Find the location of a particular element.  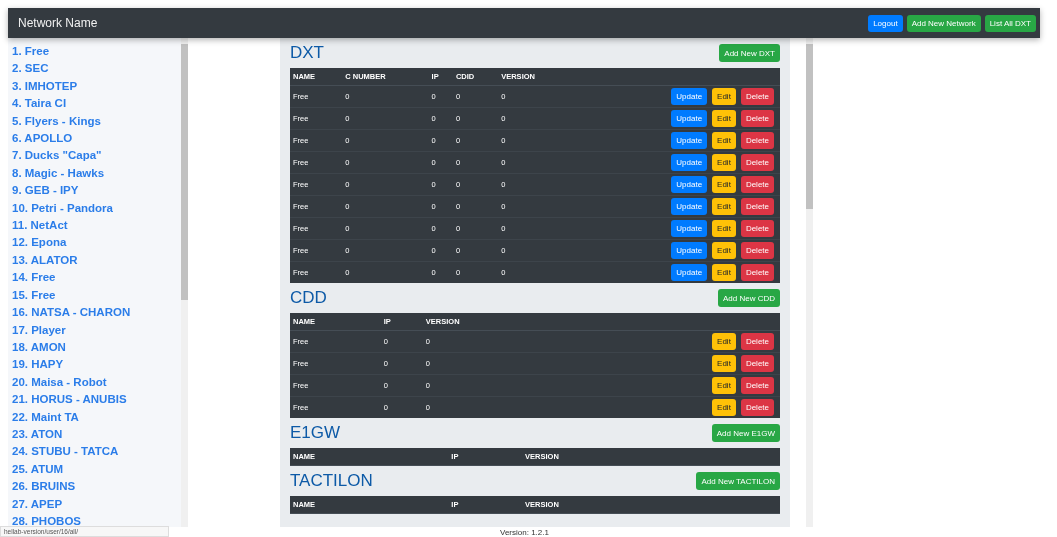

section-title: E1GW is located at coordinates (315, 433).